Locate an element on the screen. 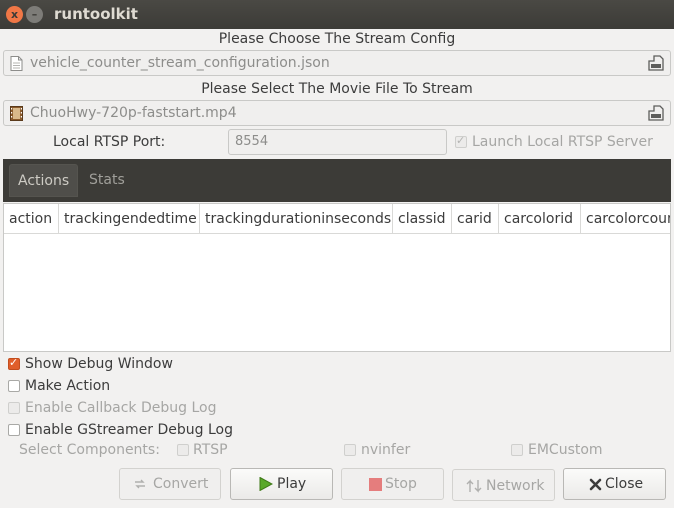  play-button: Play is located at coordinates (281, 484).